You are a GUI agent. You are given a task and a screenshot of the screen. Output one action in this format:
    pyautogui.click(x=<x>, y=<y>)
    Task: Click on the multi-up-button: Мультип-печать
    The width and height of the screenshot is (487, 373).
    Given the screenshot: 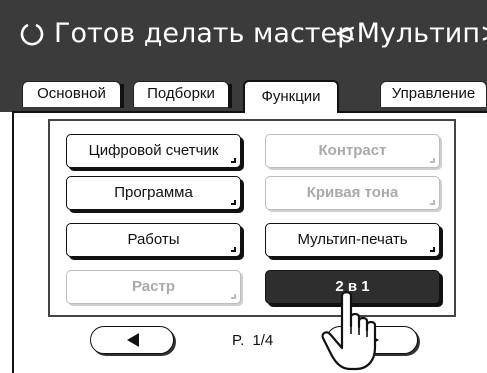 What is the action you would take?
    pyautogui.click(x=352, y=240)
    